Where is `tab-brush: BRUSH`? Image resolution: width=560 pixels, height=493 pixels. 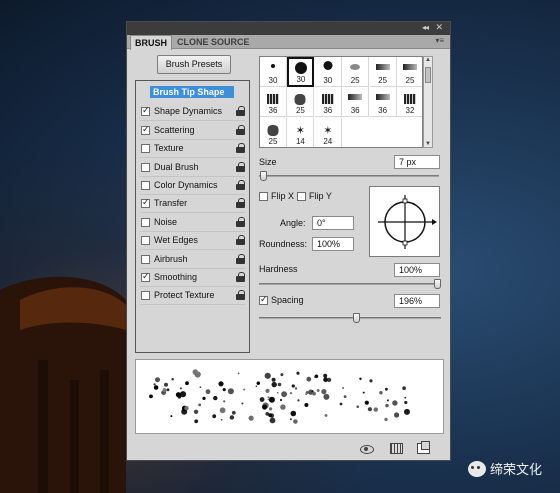 tab-brush: BRUSH is located at coordinates (151, 42).